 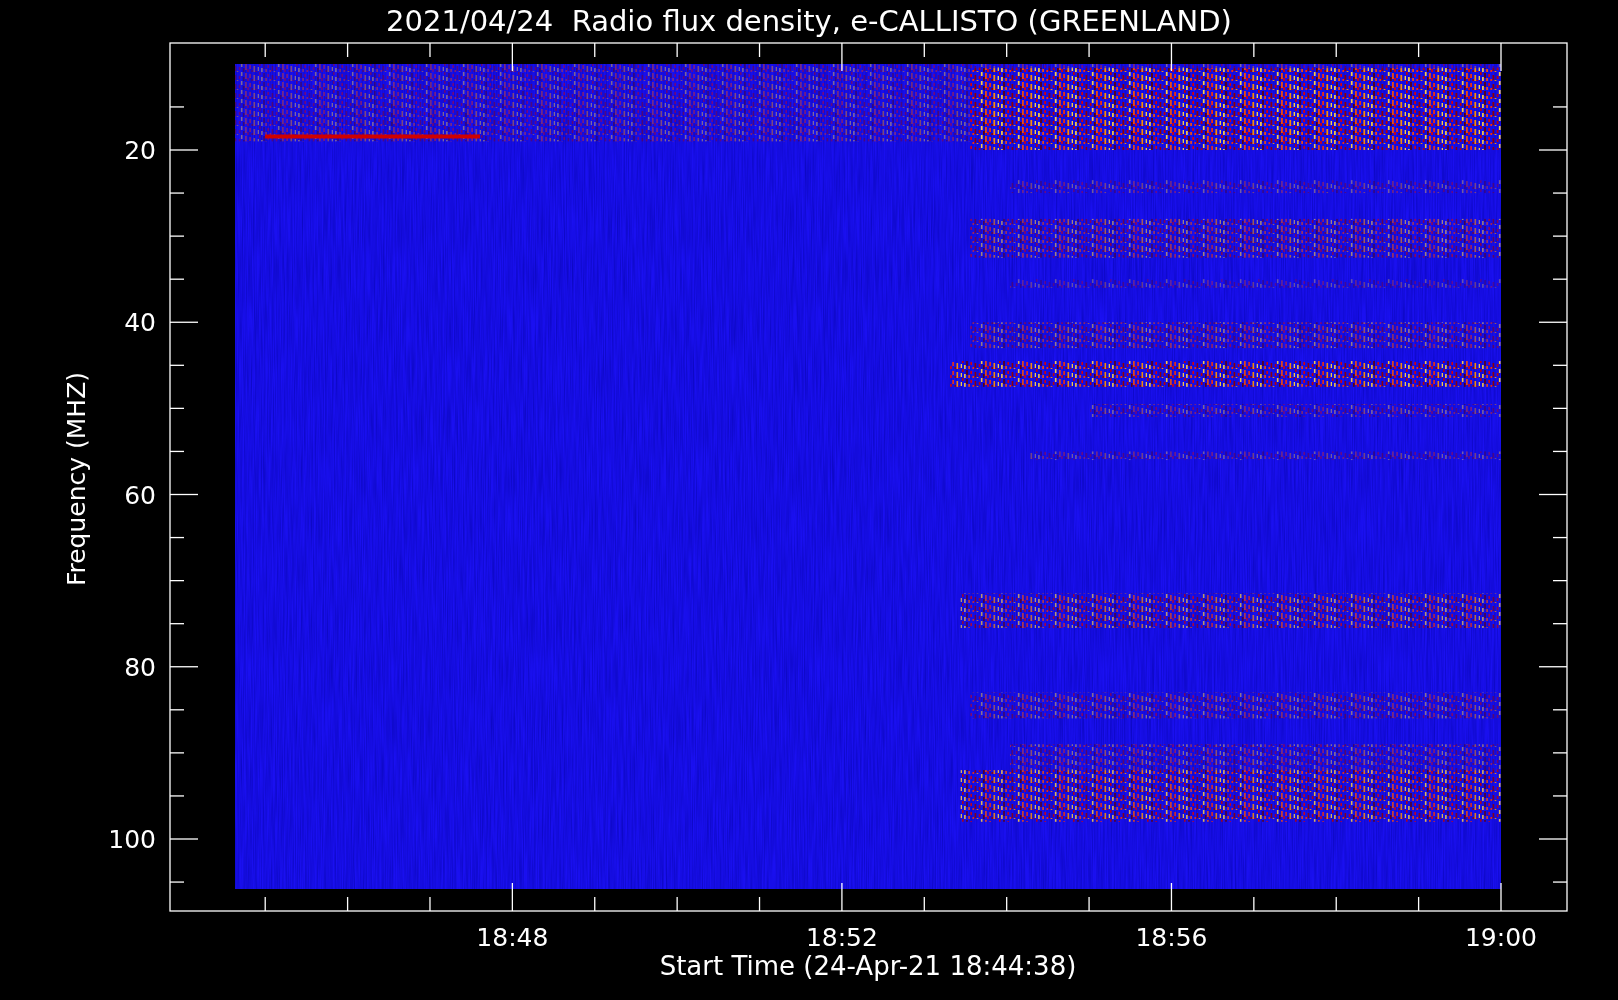 I want to click on y-tick-label: 60, so click(x=140, y=495).